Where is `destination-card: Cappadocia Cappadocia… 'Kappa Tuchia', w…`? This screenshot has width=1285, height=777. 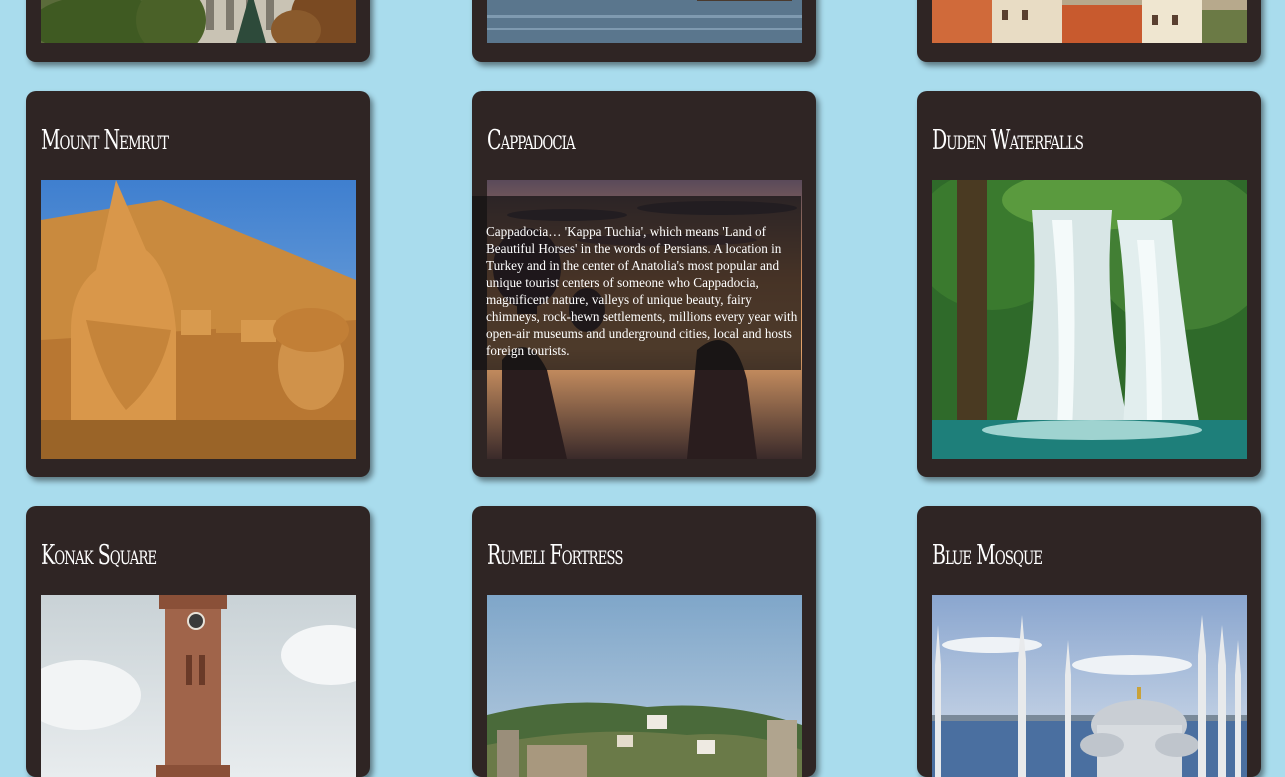
destination-card: Cappadocia Cappadocia… 'Kappa Tuchia', w… is located at coordinates (644, 284).